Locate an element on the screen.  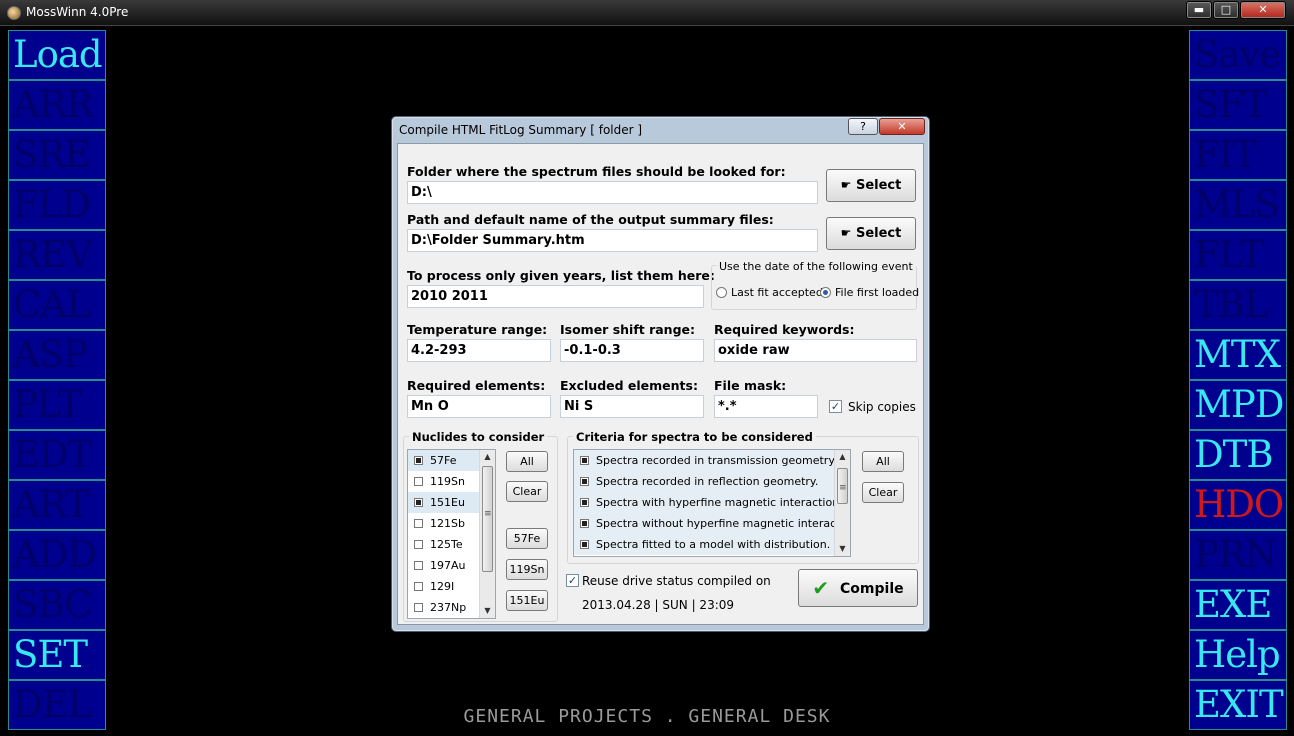
menu-sre-button: SRE is located at coordinates (57, 155).